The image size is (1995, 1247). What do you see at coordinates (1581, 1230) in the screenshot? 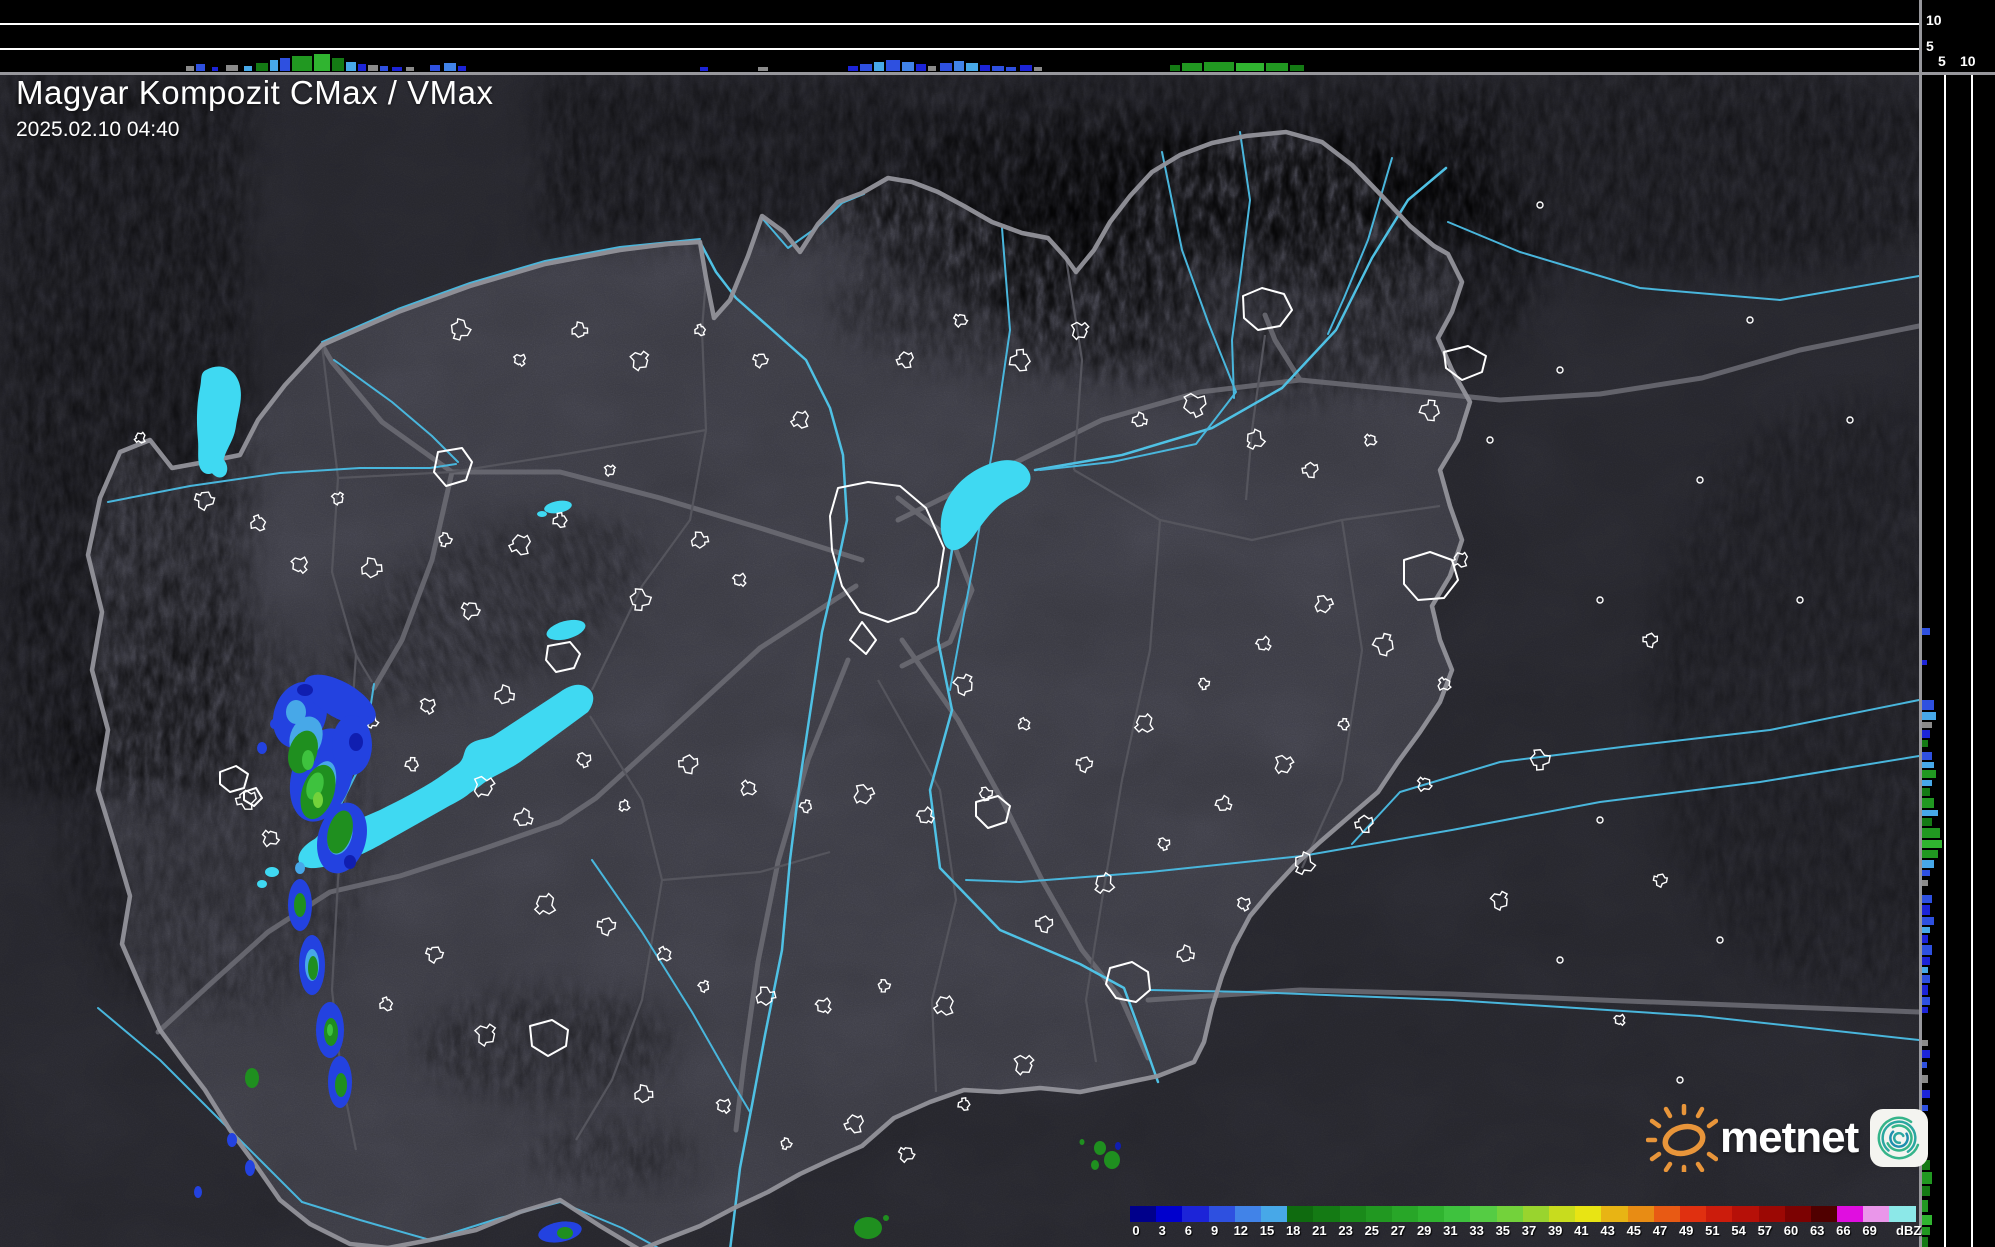
I see `scale-tick-label: 41` at bounding box center [1581, 1230].